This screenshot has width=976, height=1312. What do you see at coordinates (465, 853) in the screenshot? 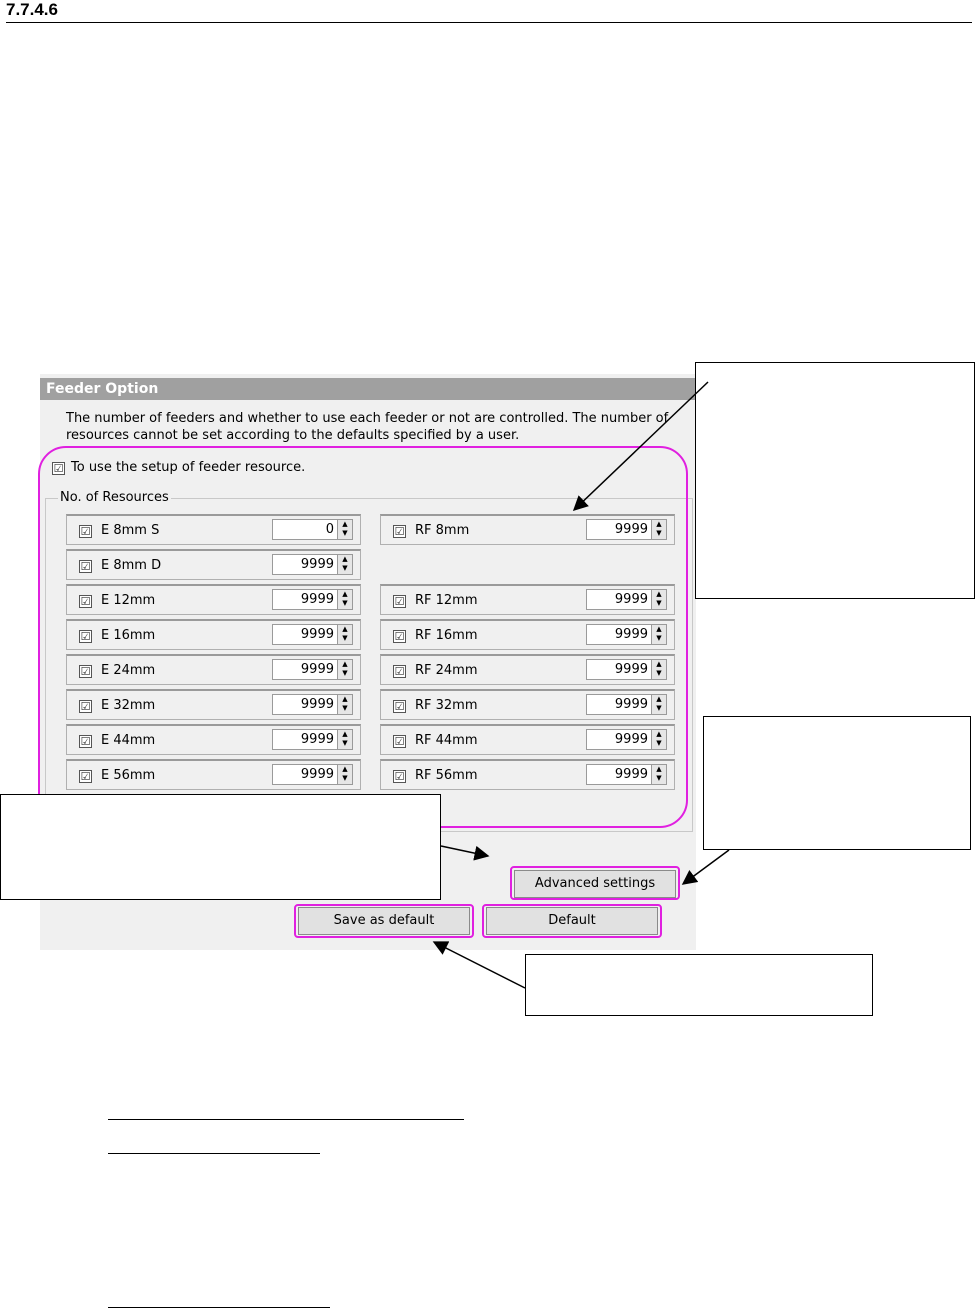
I see `arrow-from-left-callout` at bounding box center [465, 853].